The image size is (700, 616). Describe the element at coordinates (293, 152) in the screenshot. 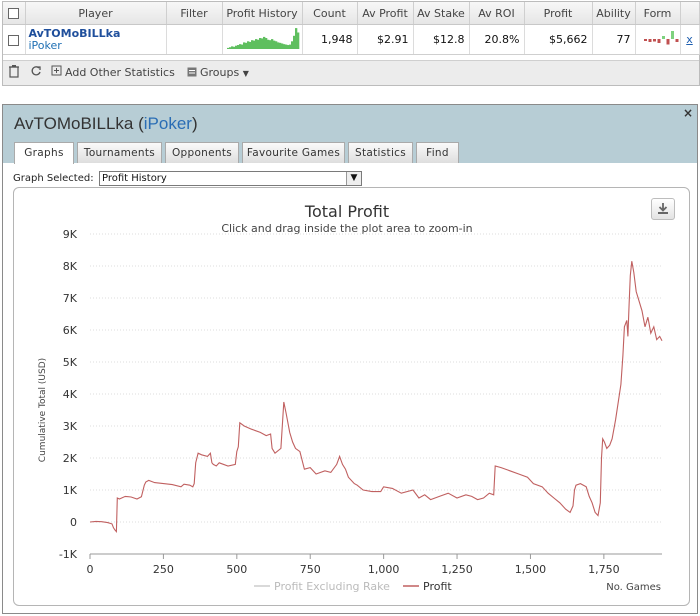

I see `tab-favourite-games: Favourite Games` at that location.